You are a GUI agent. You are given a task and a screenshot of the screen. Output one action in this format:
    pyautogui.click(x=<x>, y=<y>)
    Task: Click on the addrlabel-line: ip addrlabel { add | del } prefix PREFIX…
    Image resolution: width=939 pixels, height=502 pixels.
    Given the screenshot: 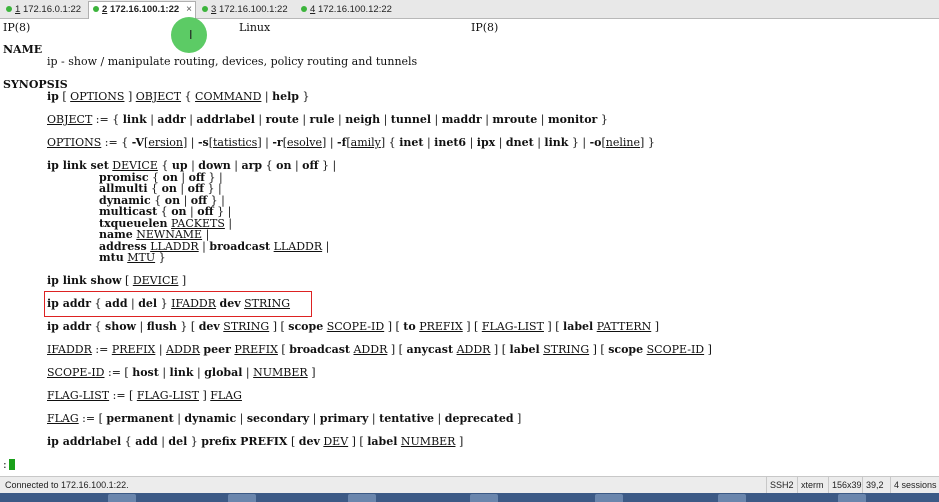 What is the action you would take?
    pyautogui.click(x=255, y=441)
    